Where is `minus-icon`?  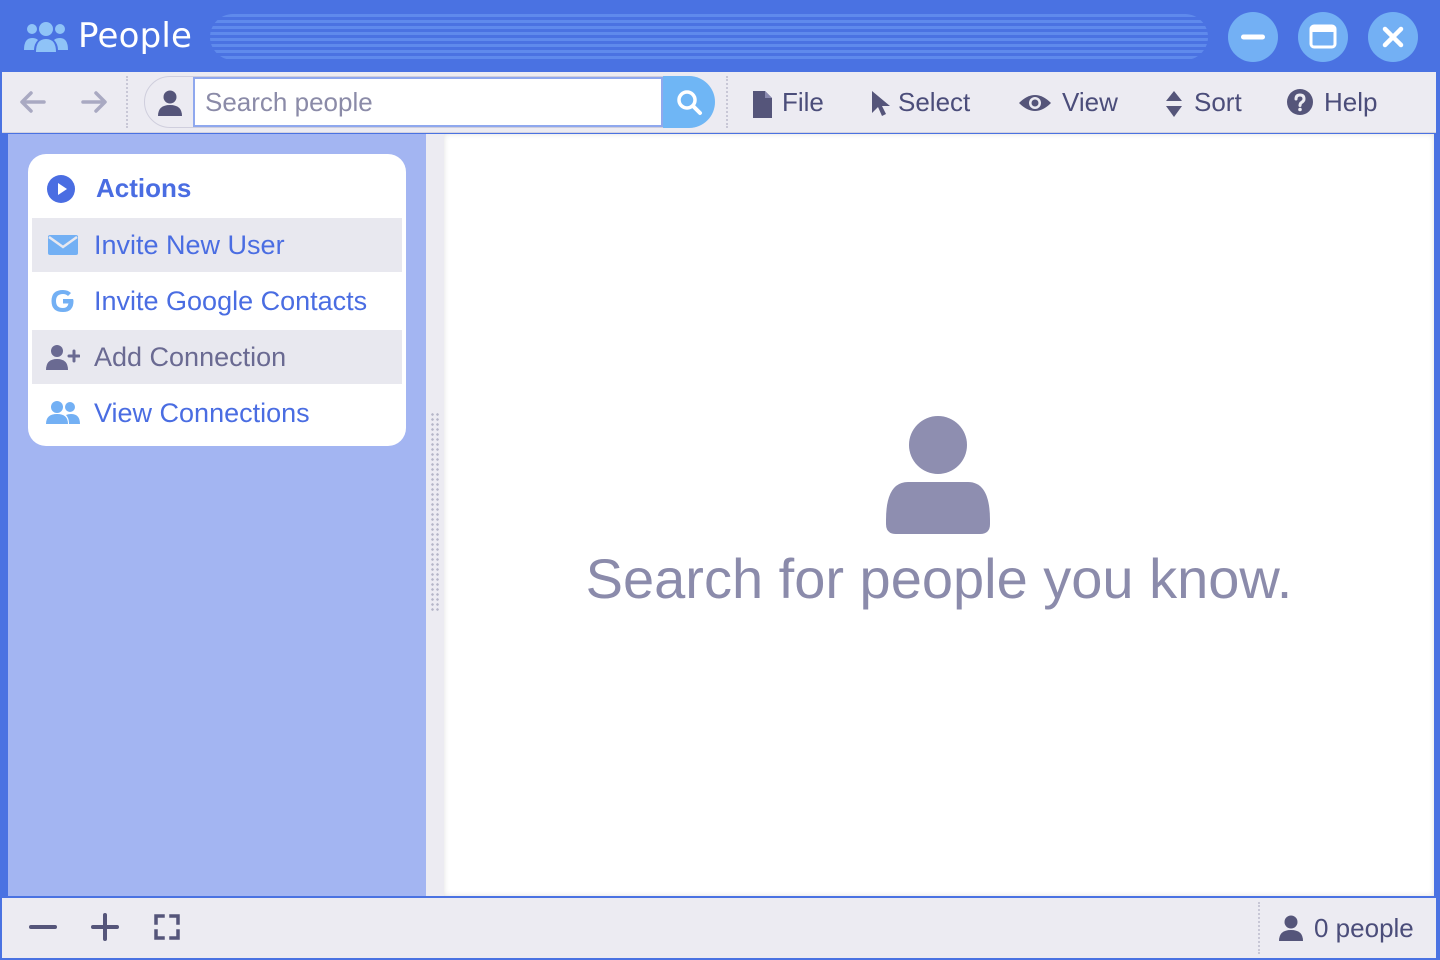
minus-icon is located at coordinates (43, 927).